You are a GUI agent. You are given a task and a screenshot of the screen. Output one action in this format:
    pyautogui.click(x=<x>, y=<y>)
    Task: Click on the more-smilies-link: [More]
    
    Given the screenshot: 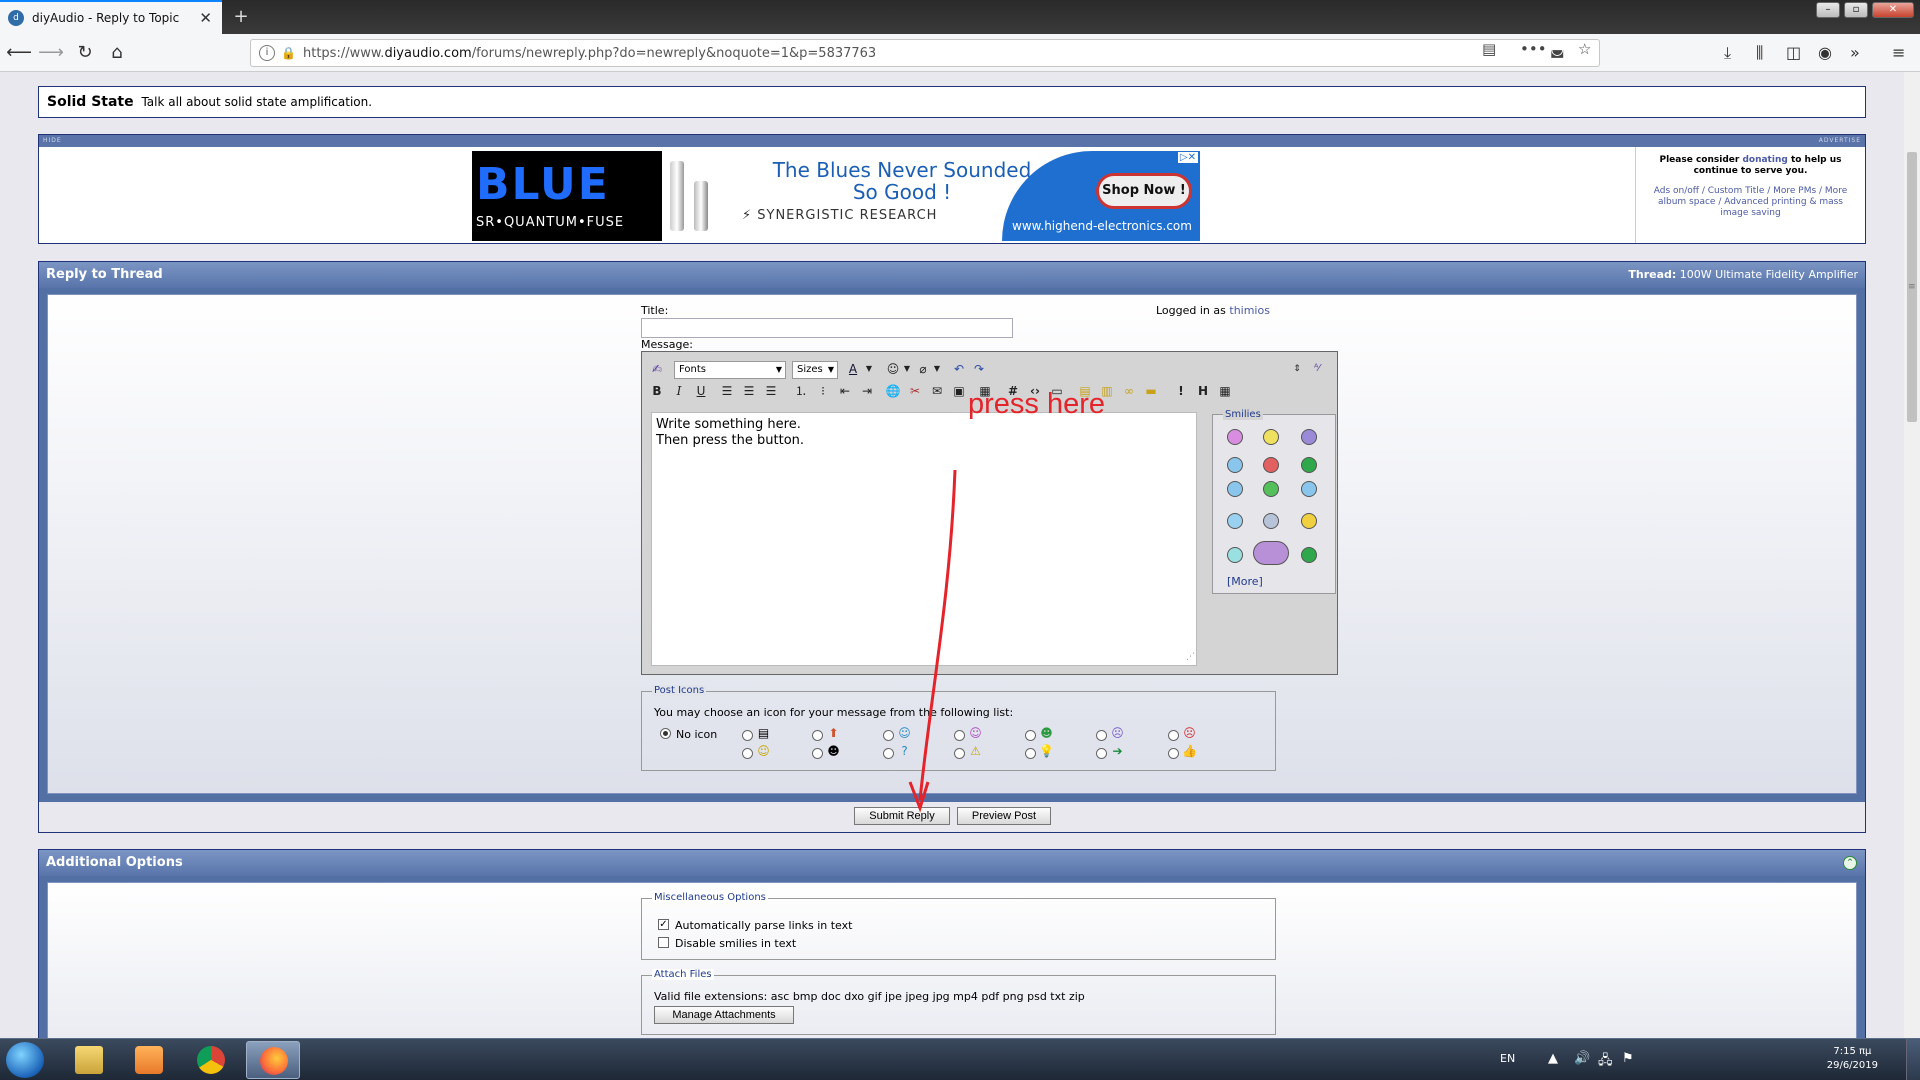 What is the action you would take?
    pyautogui.click(x=1245, y=581)
    